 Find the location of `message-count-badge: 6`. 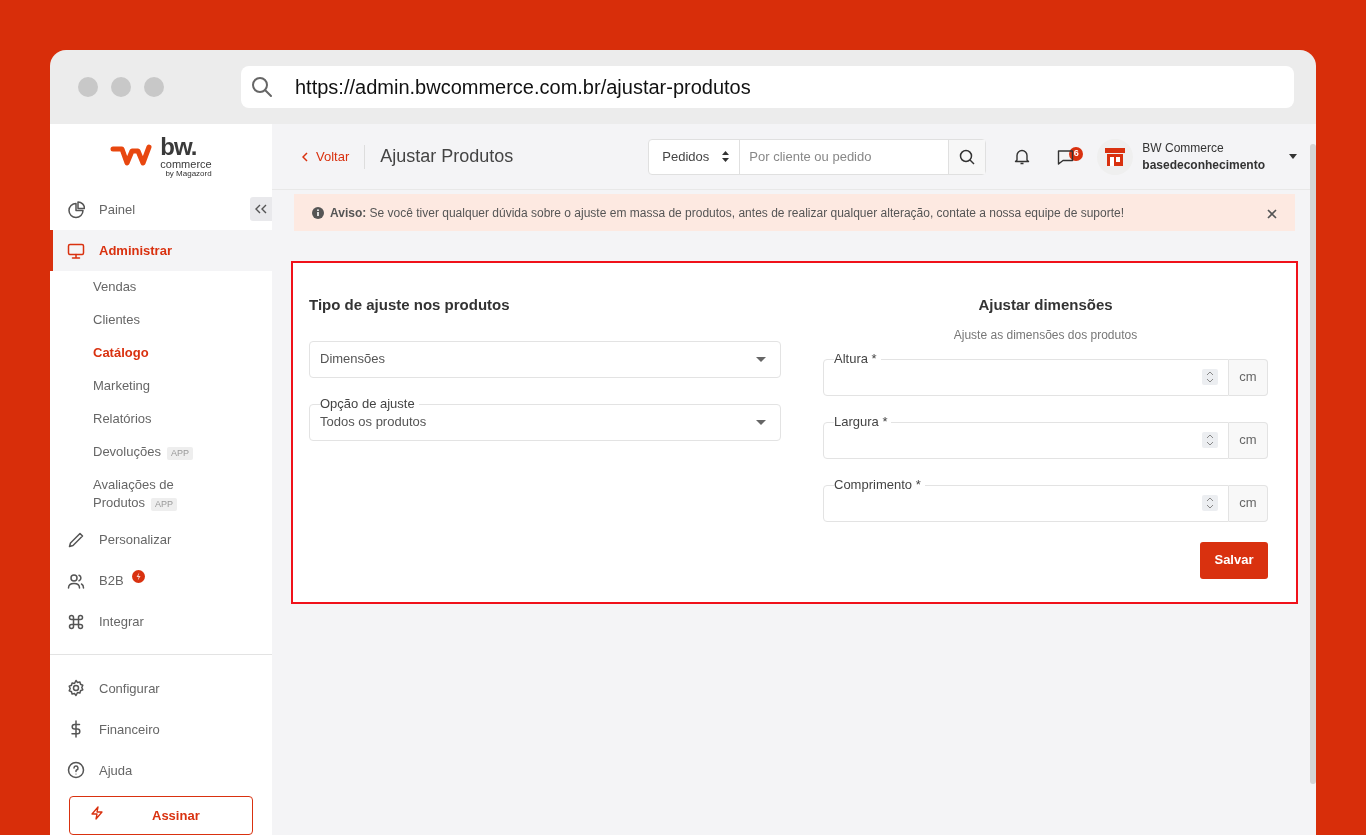

message-count-badge: 6 is located at coordinates (1076, 153).